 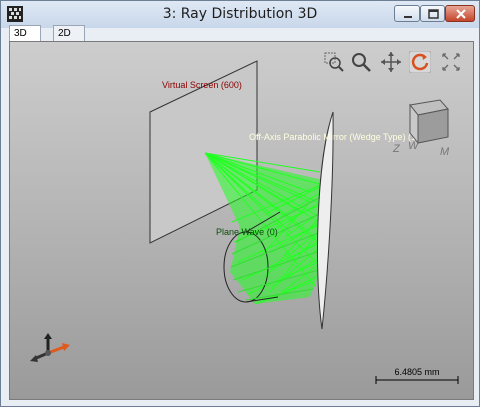 I want to click on pan-icon, so click(x=391, y=62).